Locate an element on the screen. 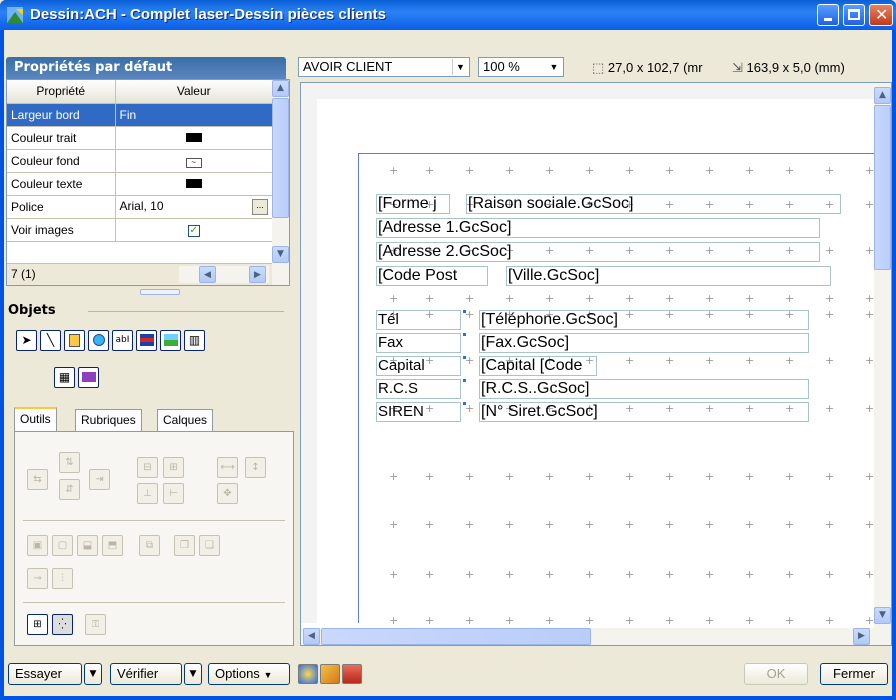 The image size is (896, 700). show-grid-toggle-icon: ⁛ is located at coordinates (62, 624).